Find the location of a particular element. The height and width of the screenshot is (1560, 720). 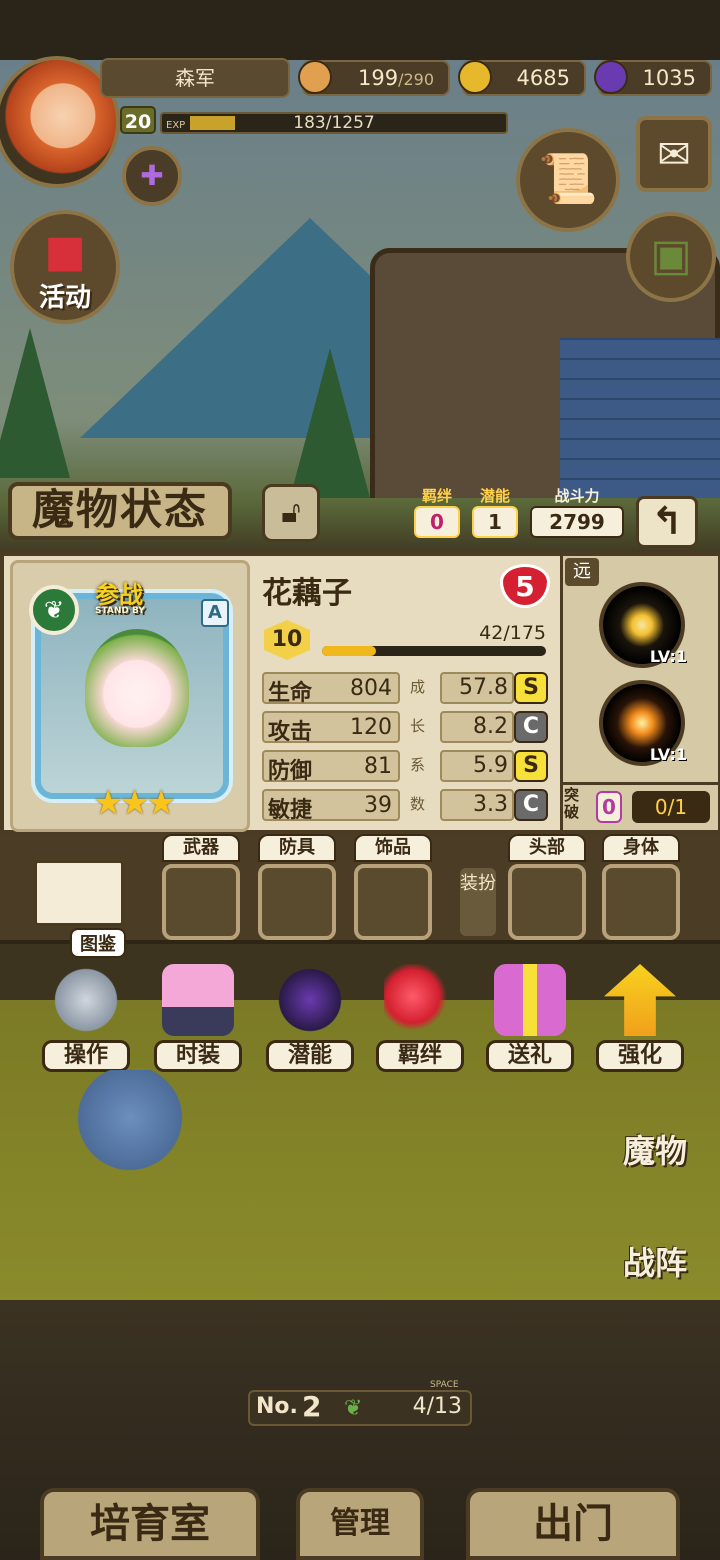

up-arrows-icon is located at coordinates (640, 1000).